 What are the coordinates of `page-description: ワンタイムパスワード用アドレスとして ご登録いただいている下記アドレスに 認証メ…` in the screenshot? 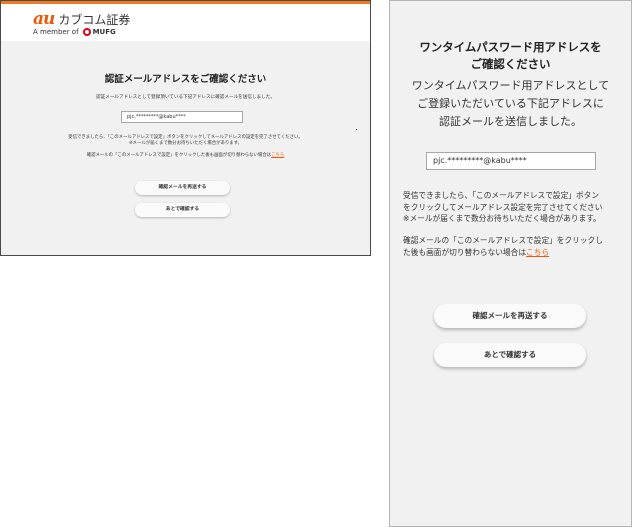 It's located at (510, 104).